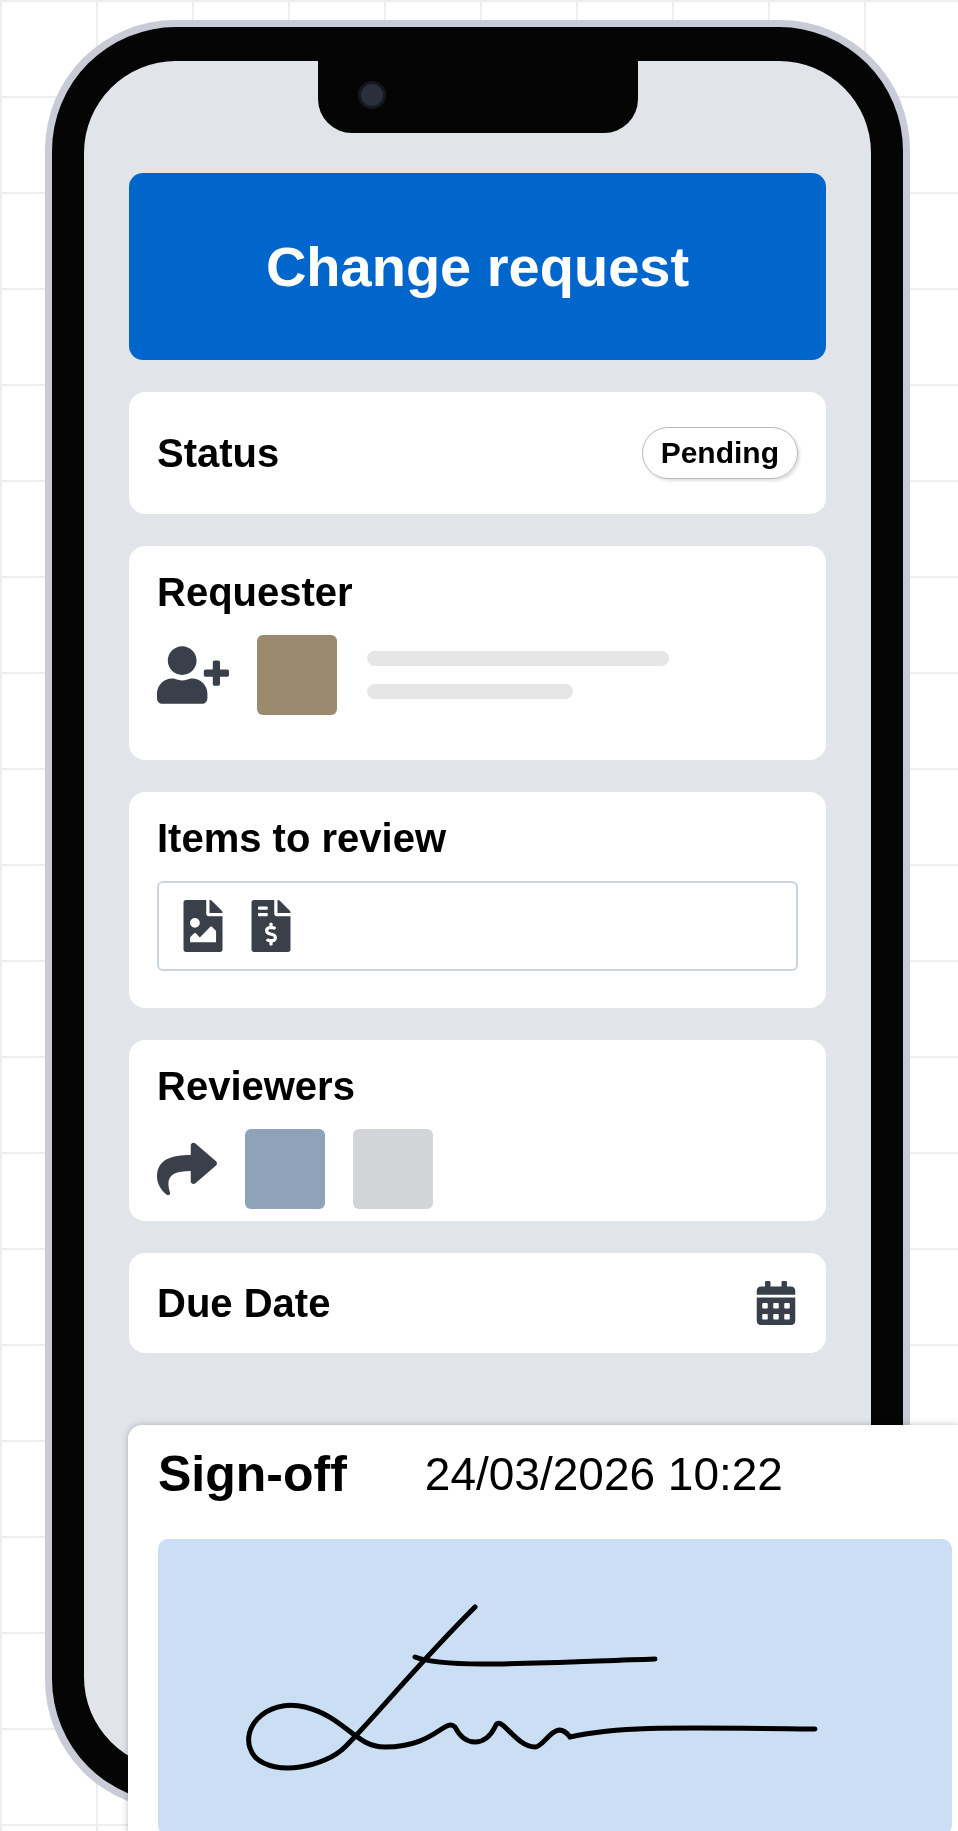 The height and width of the screenshot is (1831, 958). What do you see at coordinates (477, 926) in the screenshot?
I see `attachments-field` at bounding box center [477, 926].